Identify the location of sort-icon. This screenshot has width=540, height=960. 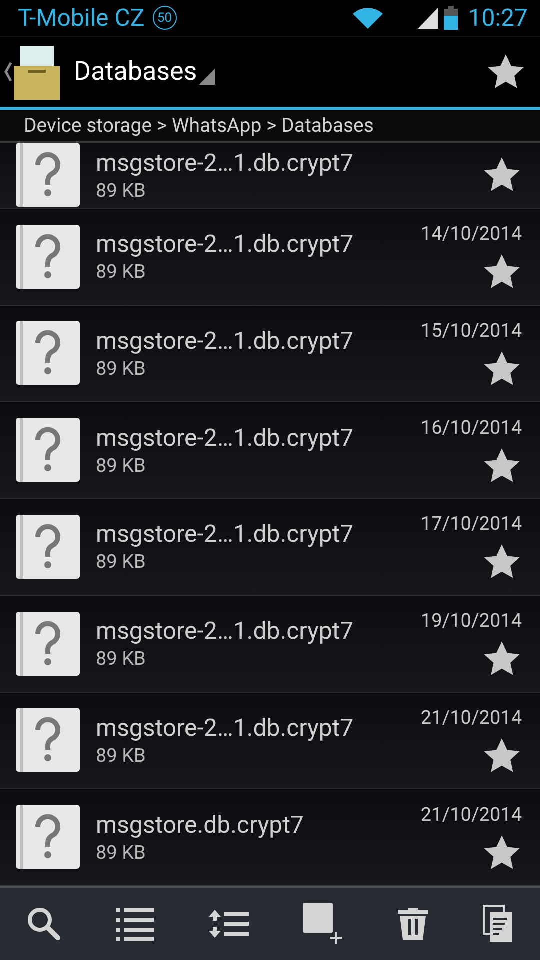
(228, 924).